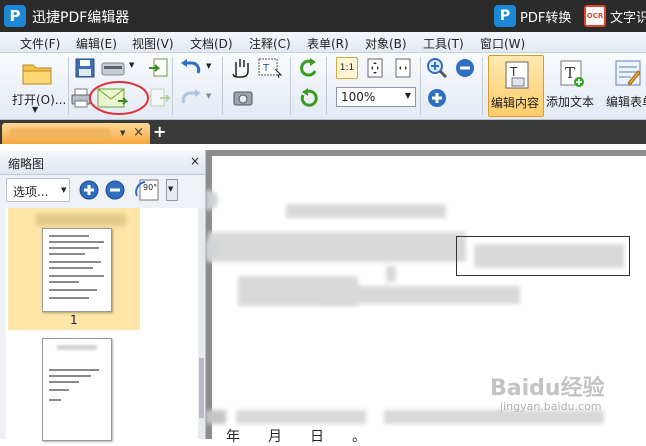  What do you see at coordinates (502, 43) in the screenshot?
I see `menu-window: 窗口(W)` at bounding box center [502, 43].